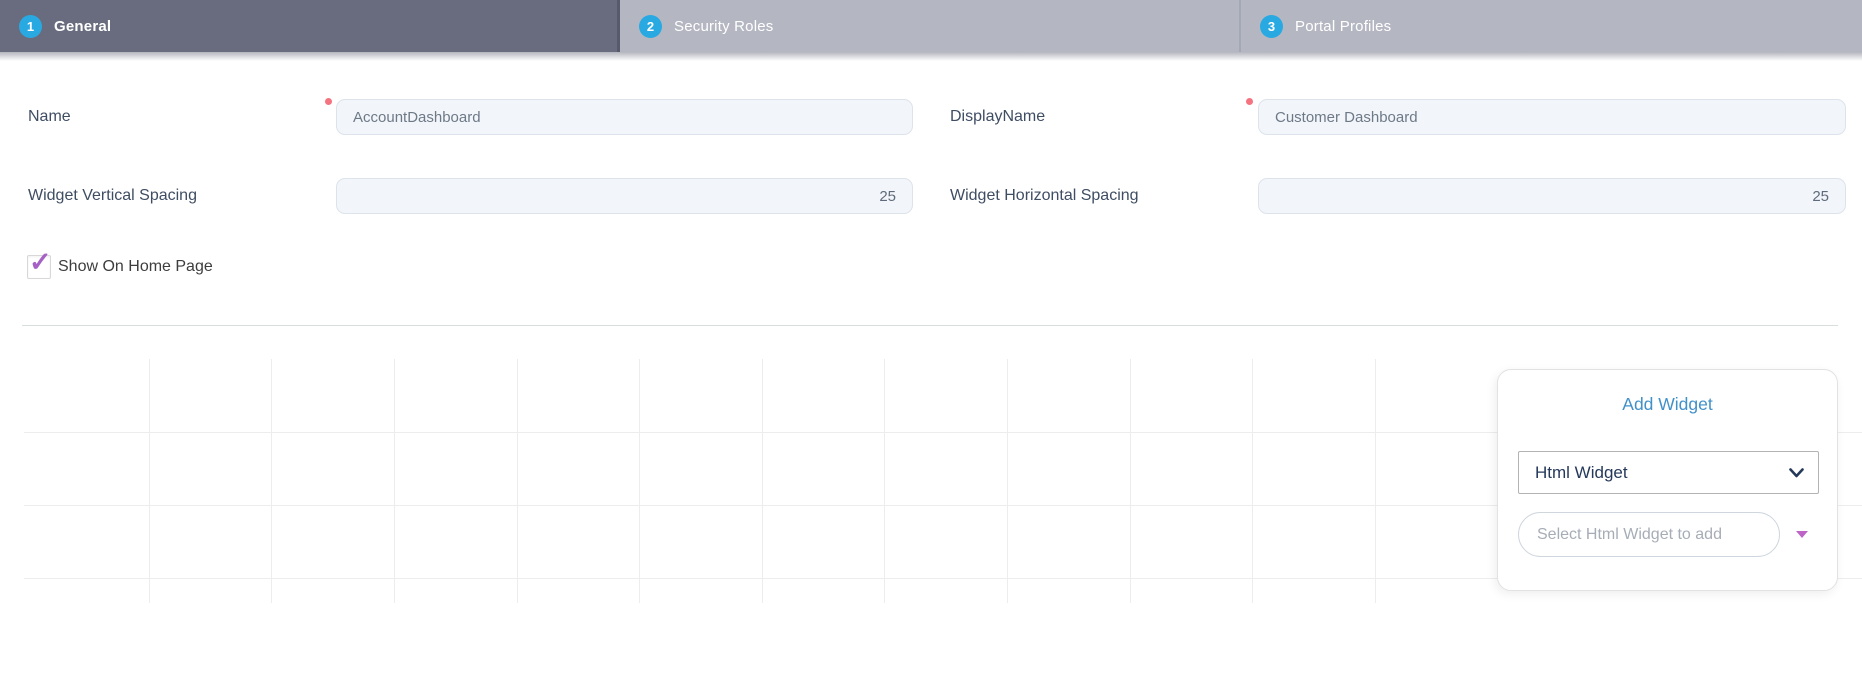 The width and height of the screenshot is (1862, 683). I want to click on widget-vertical-spacing-label: Widget Vertical Spacing, so click(112, 195).